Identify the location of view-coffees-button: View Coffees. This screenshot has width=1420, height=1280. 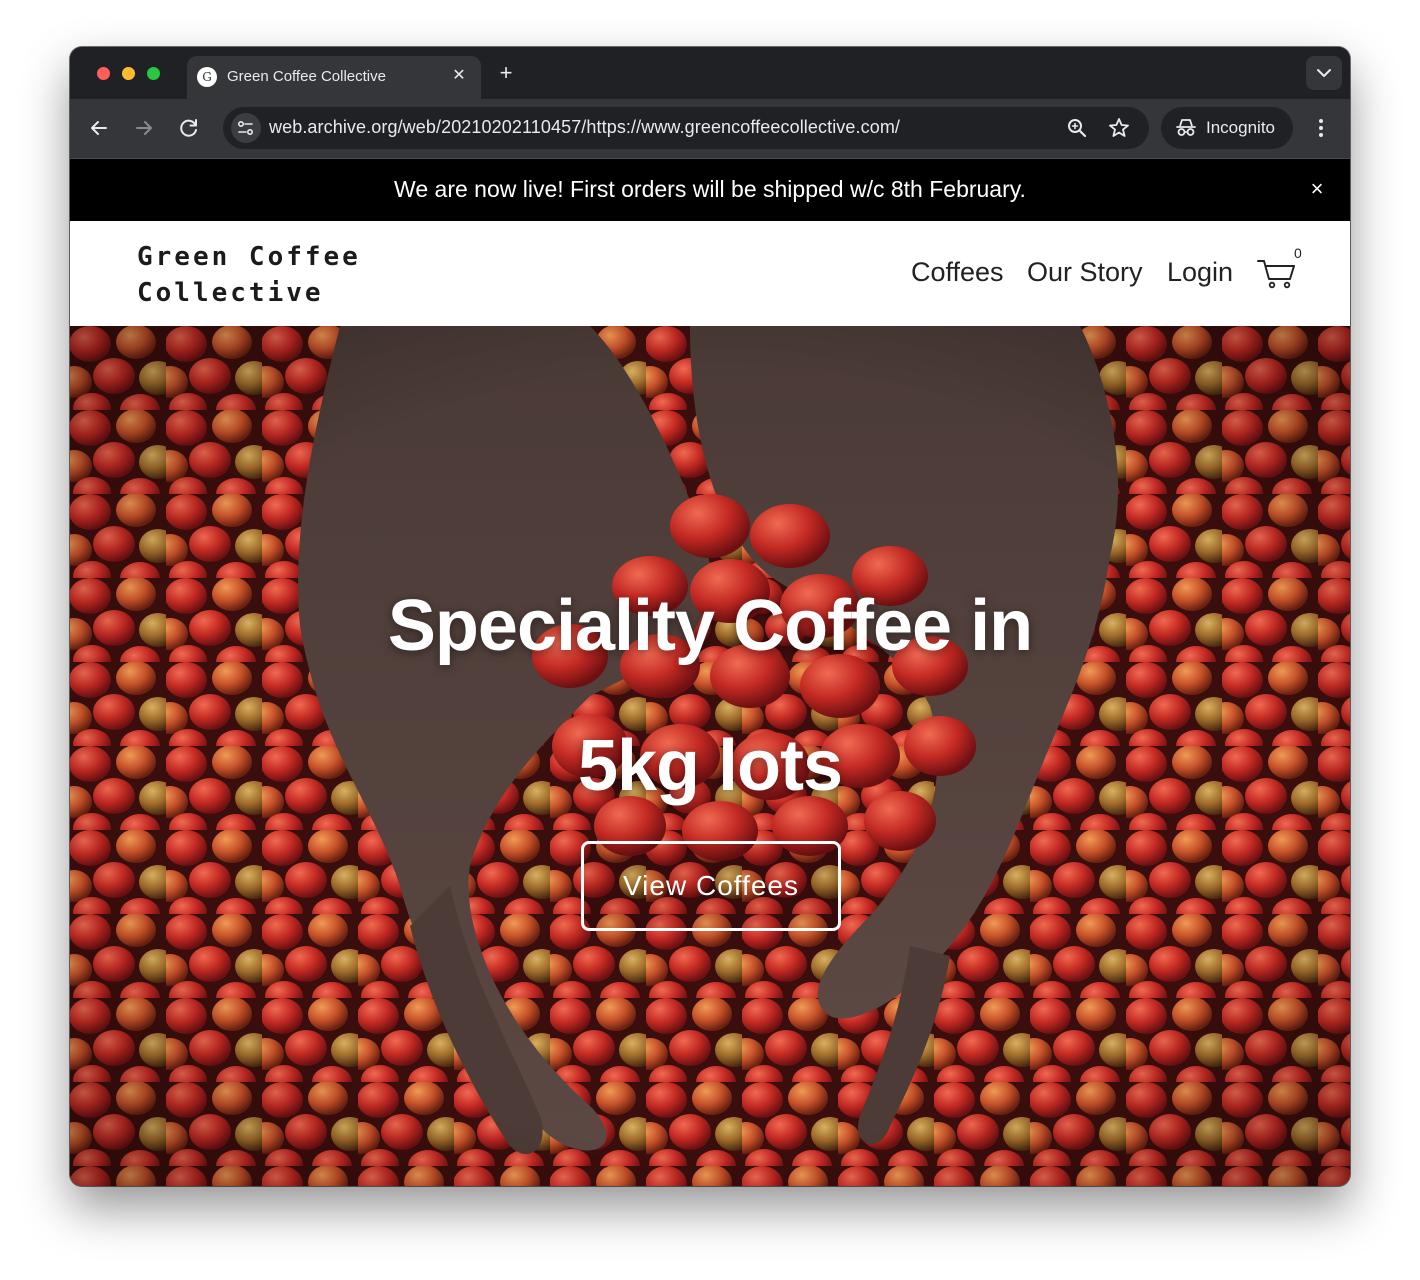
(711, 886).